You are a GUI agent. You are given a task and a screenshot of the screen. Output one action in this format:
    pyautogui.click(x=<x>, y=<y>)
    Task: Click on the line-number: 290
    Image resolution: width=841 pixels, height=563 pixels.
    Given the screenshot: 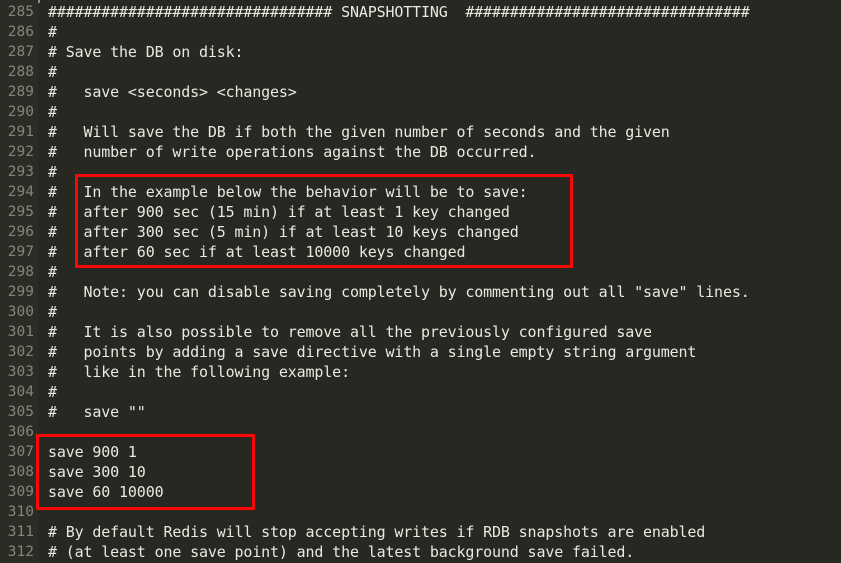 What is the action you would take?
    pyautogui.click(x=20, y=112)
    